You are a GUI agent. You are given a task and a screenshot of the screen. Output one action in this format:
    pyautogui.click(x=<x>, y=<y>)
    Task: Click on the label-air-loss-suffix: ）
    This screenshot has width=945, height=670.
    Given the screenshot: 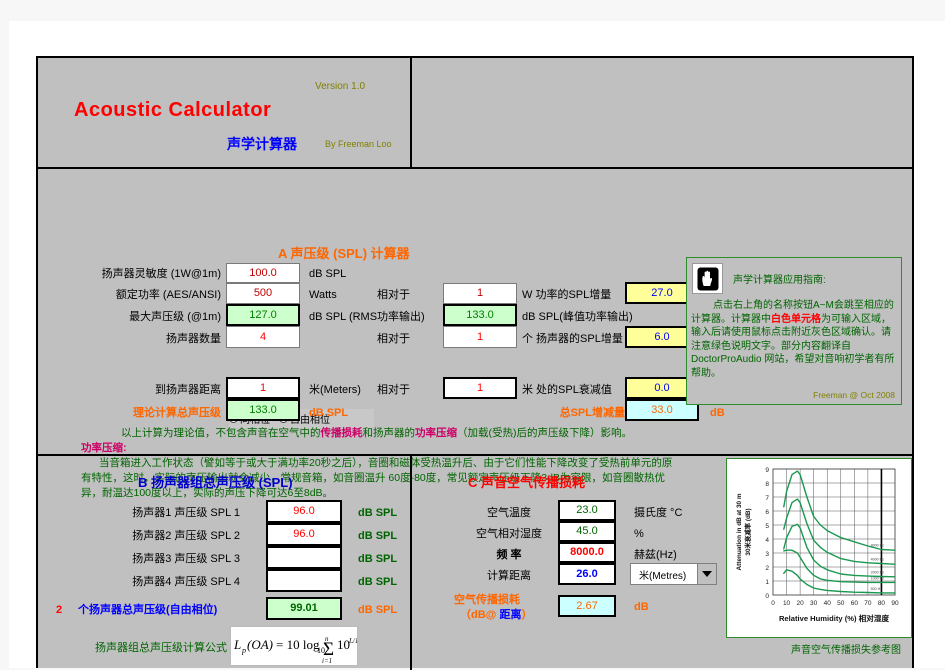 What is the action you would take?
    pyautogui.click(x=527, y=615)
    